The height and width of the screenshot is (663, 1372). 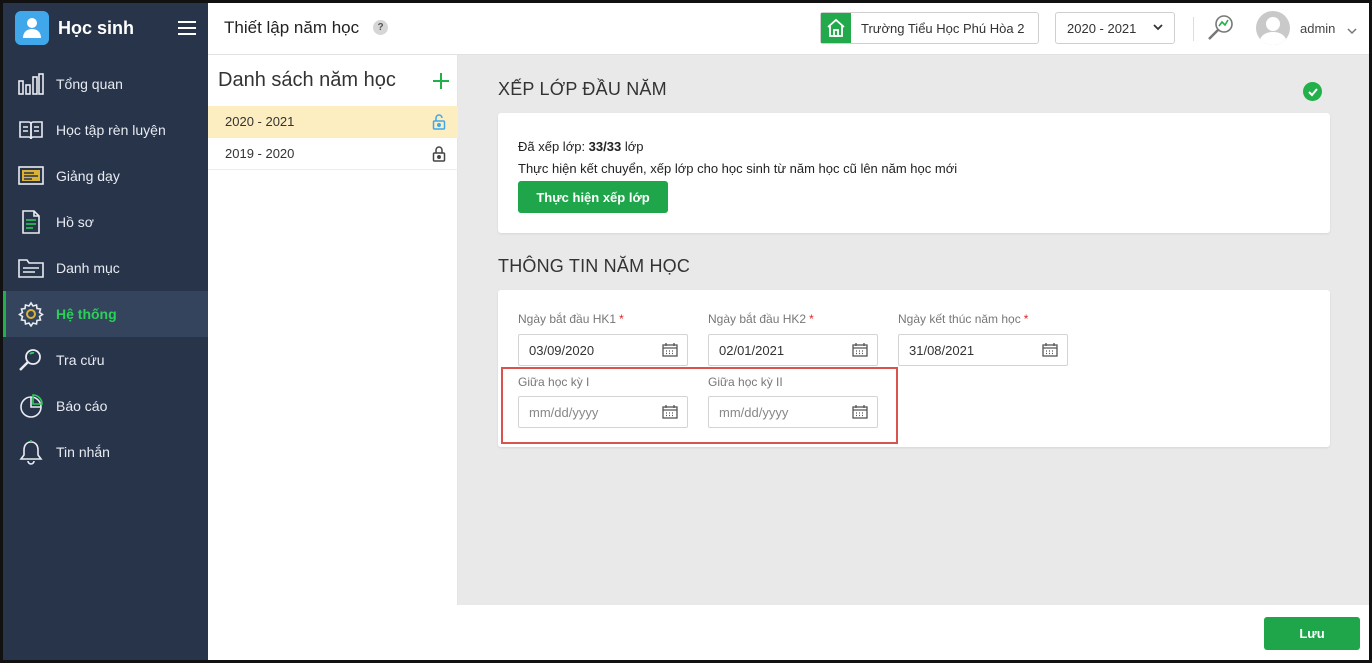 I want to click on class-count: 33/33, so click(x=605, y=146).